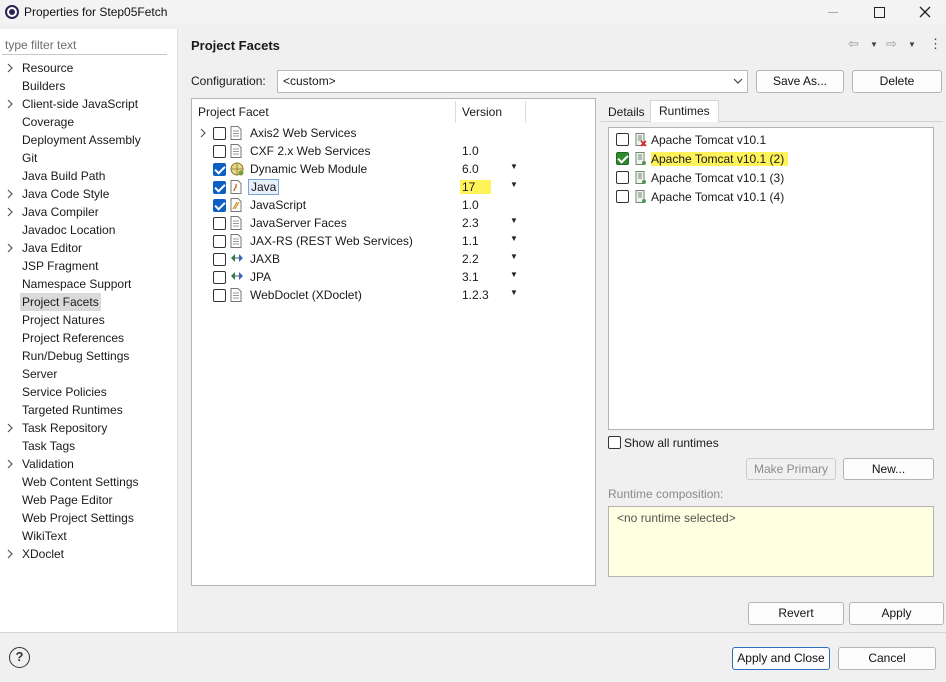 This screenshot has height=682, width=946. I want to click on filter-input, so click(84, 45).